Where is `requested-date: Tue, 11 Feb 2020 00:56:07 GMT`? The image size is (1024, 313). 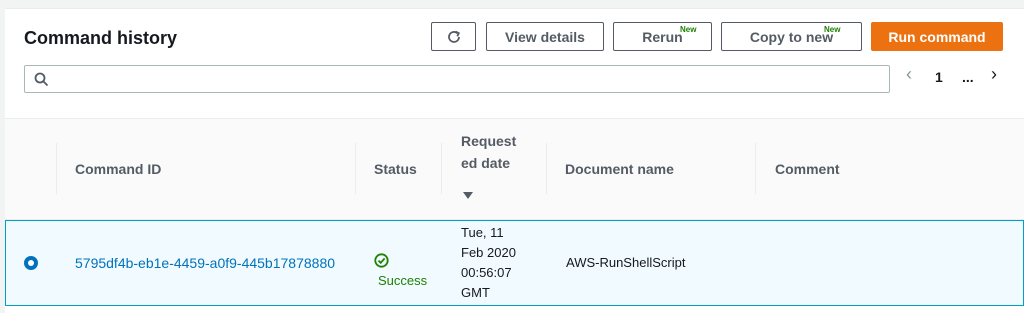 requested-date: Tue, 11 Feb 2020 00:56:07 GMT is located at coordinates (488, 263).